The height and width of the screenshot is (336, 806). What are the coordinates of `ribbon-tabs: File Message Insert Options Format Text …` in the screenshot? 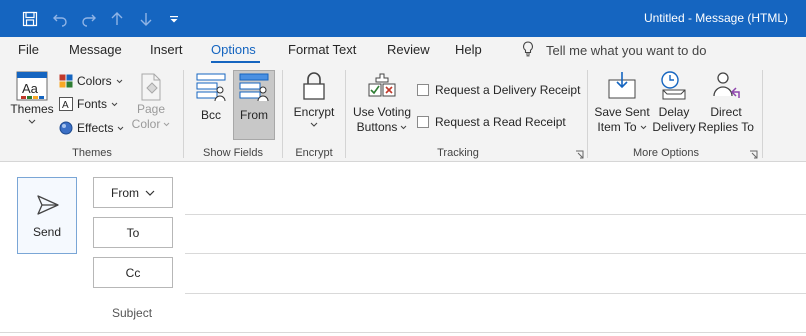 It's located at (403, 50).